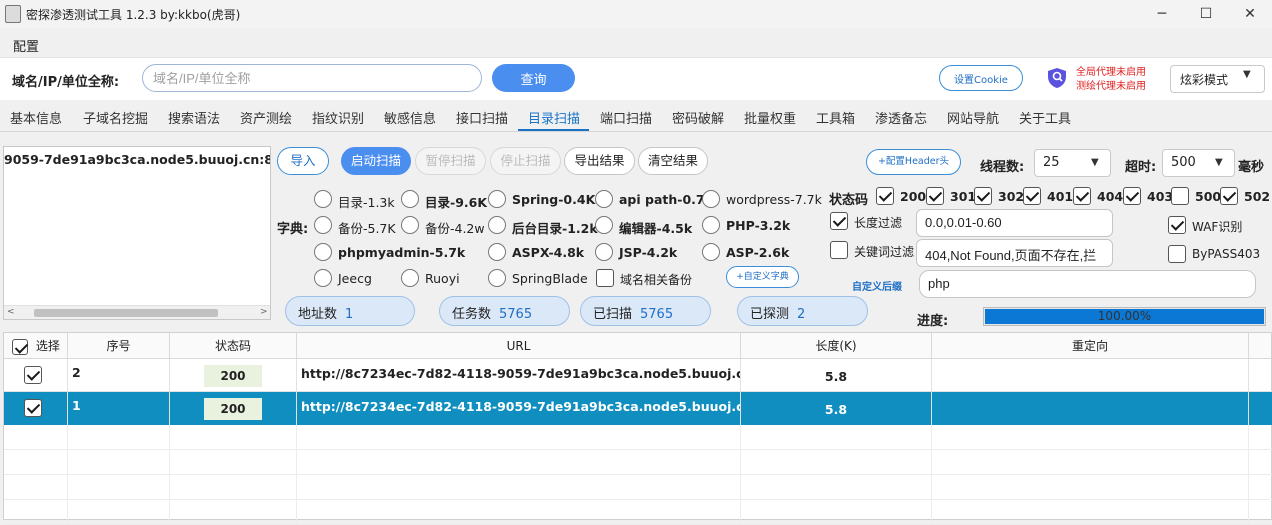  I want to click on query-button: 查询, so click(533, 78).